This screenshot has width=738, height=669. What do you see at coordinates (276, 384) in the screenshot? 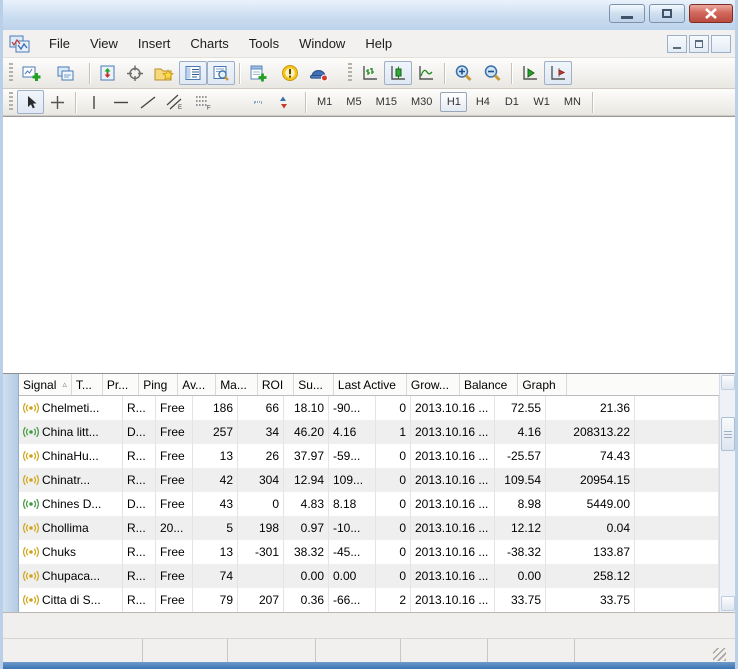
I see `column-header: ROI` at bounding box center [276, 384].